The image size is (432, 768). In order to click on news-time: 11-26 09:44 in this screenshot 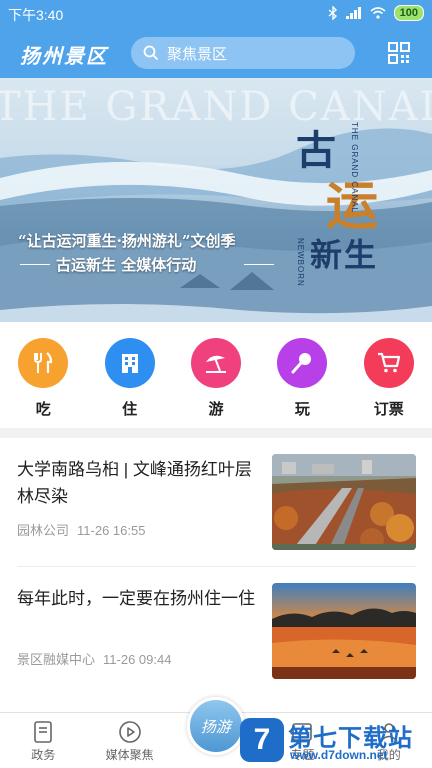, I will do `click(137, 659)`.